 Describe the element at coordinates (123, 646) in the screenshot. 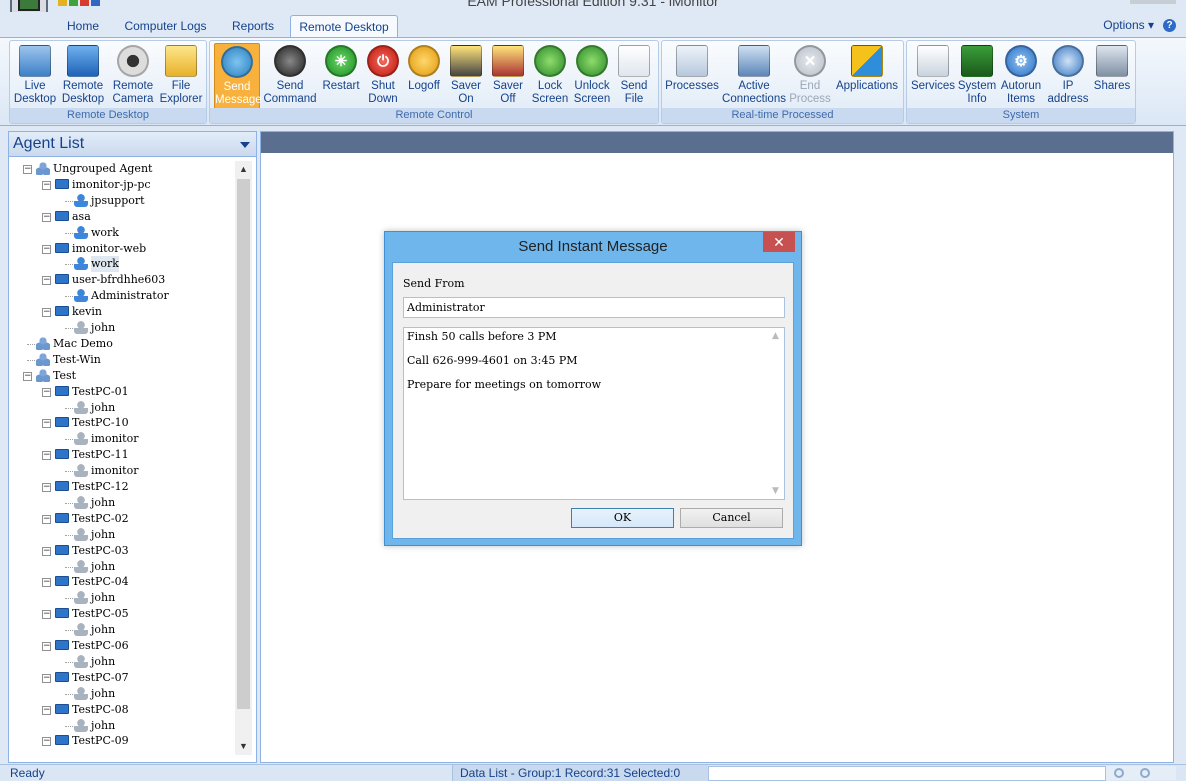

I see `tree-node-pc: − TestPC-06` at that location.